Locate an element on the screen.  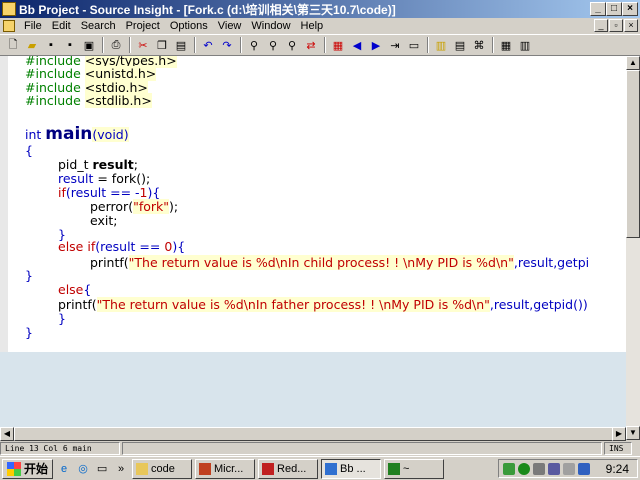
code-line: int main(void) is located at coordinates (77, 134).